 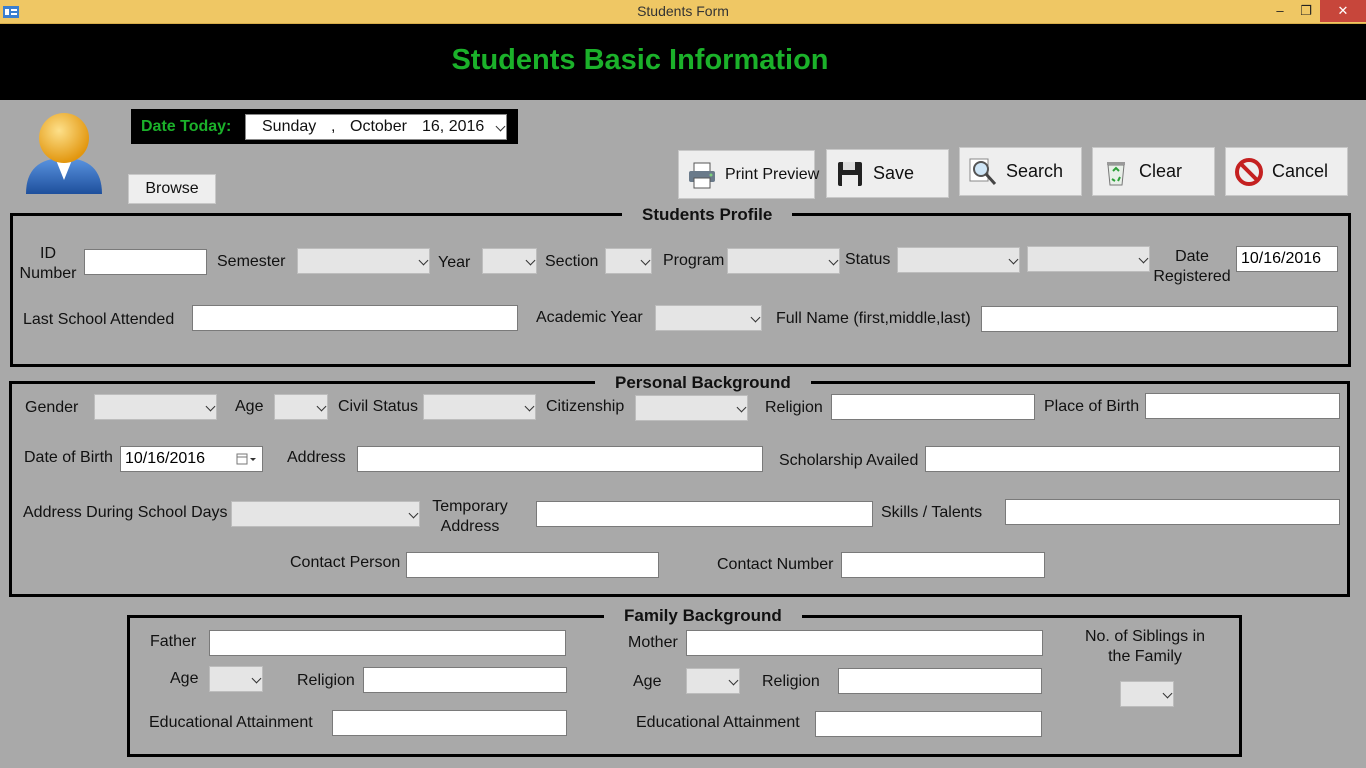 What do you see at coordinates (333, 126) in the screenshot?
I see `date-sep: ,` at bounding box center [333, 126].